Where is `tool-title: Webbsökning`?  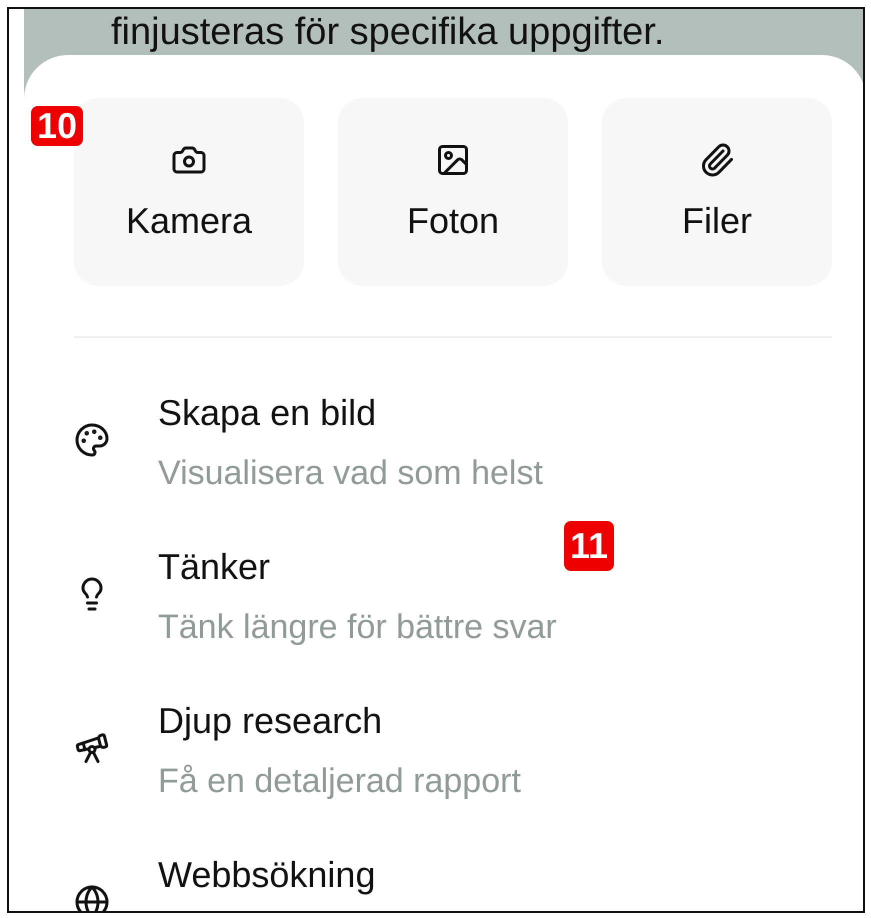 tool-title: Webbsökning is located at coordinates (267, 875).